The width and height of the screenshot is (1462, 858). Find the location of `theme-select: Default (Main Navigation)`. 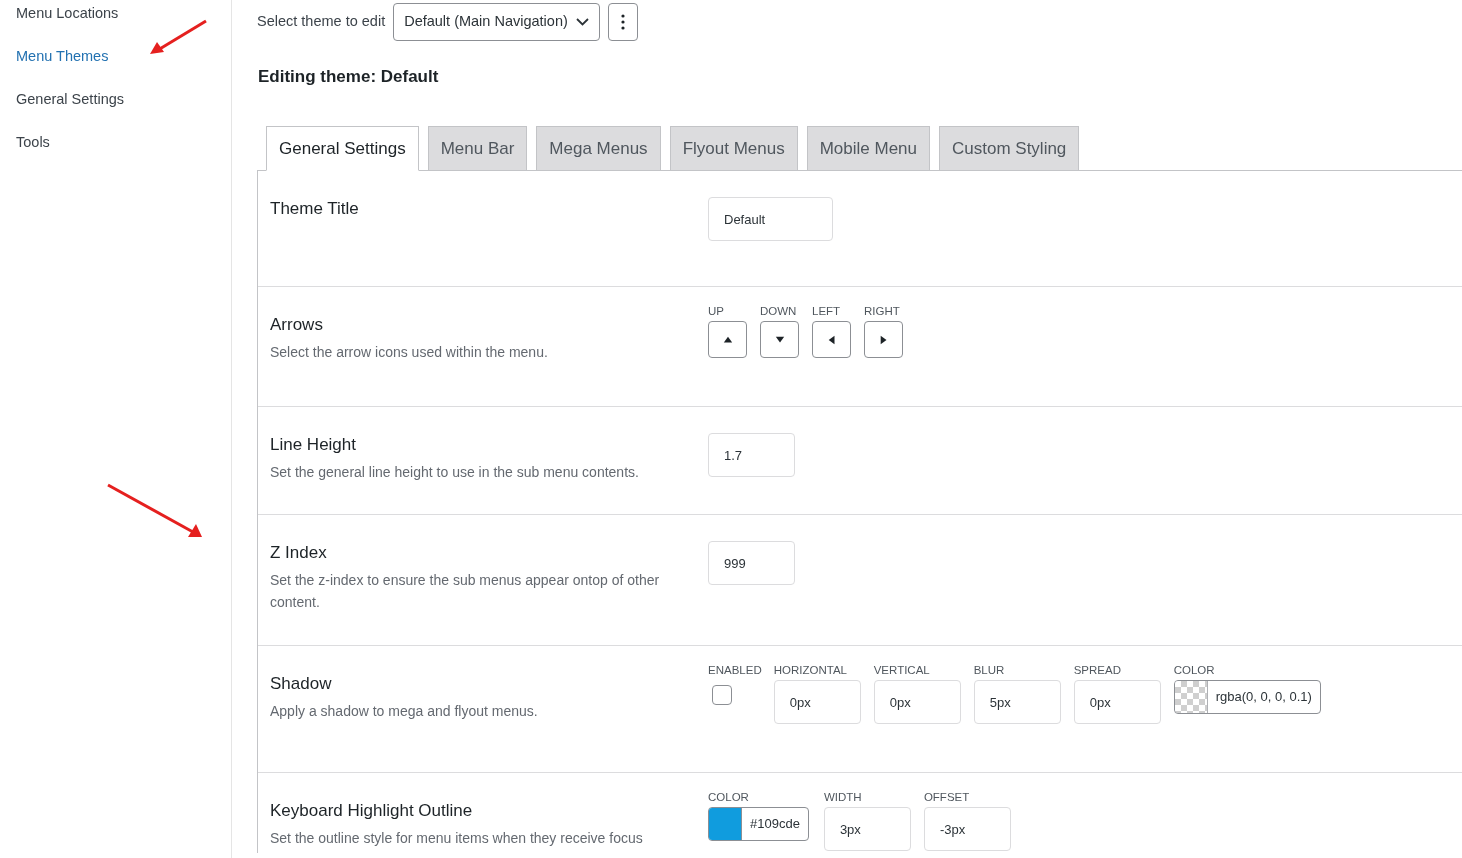

theme-select: Default (Main Navigation) is located at coordinates (496, 22).